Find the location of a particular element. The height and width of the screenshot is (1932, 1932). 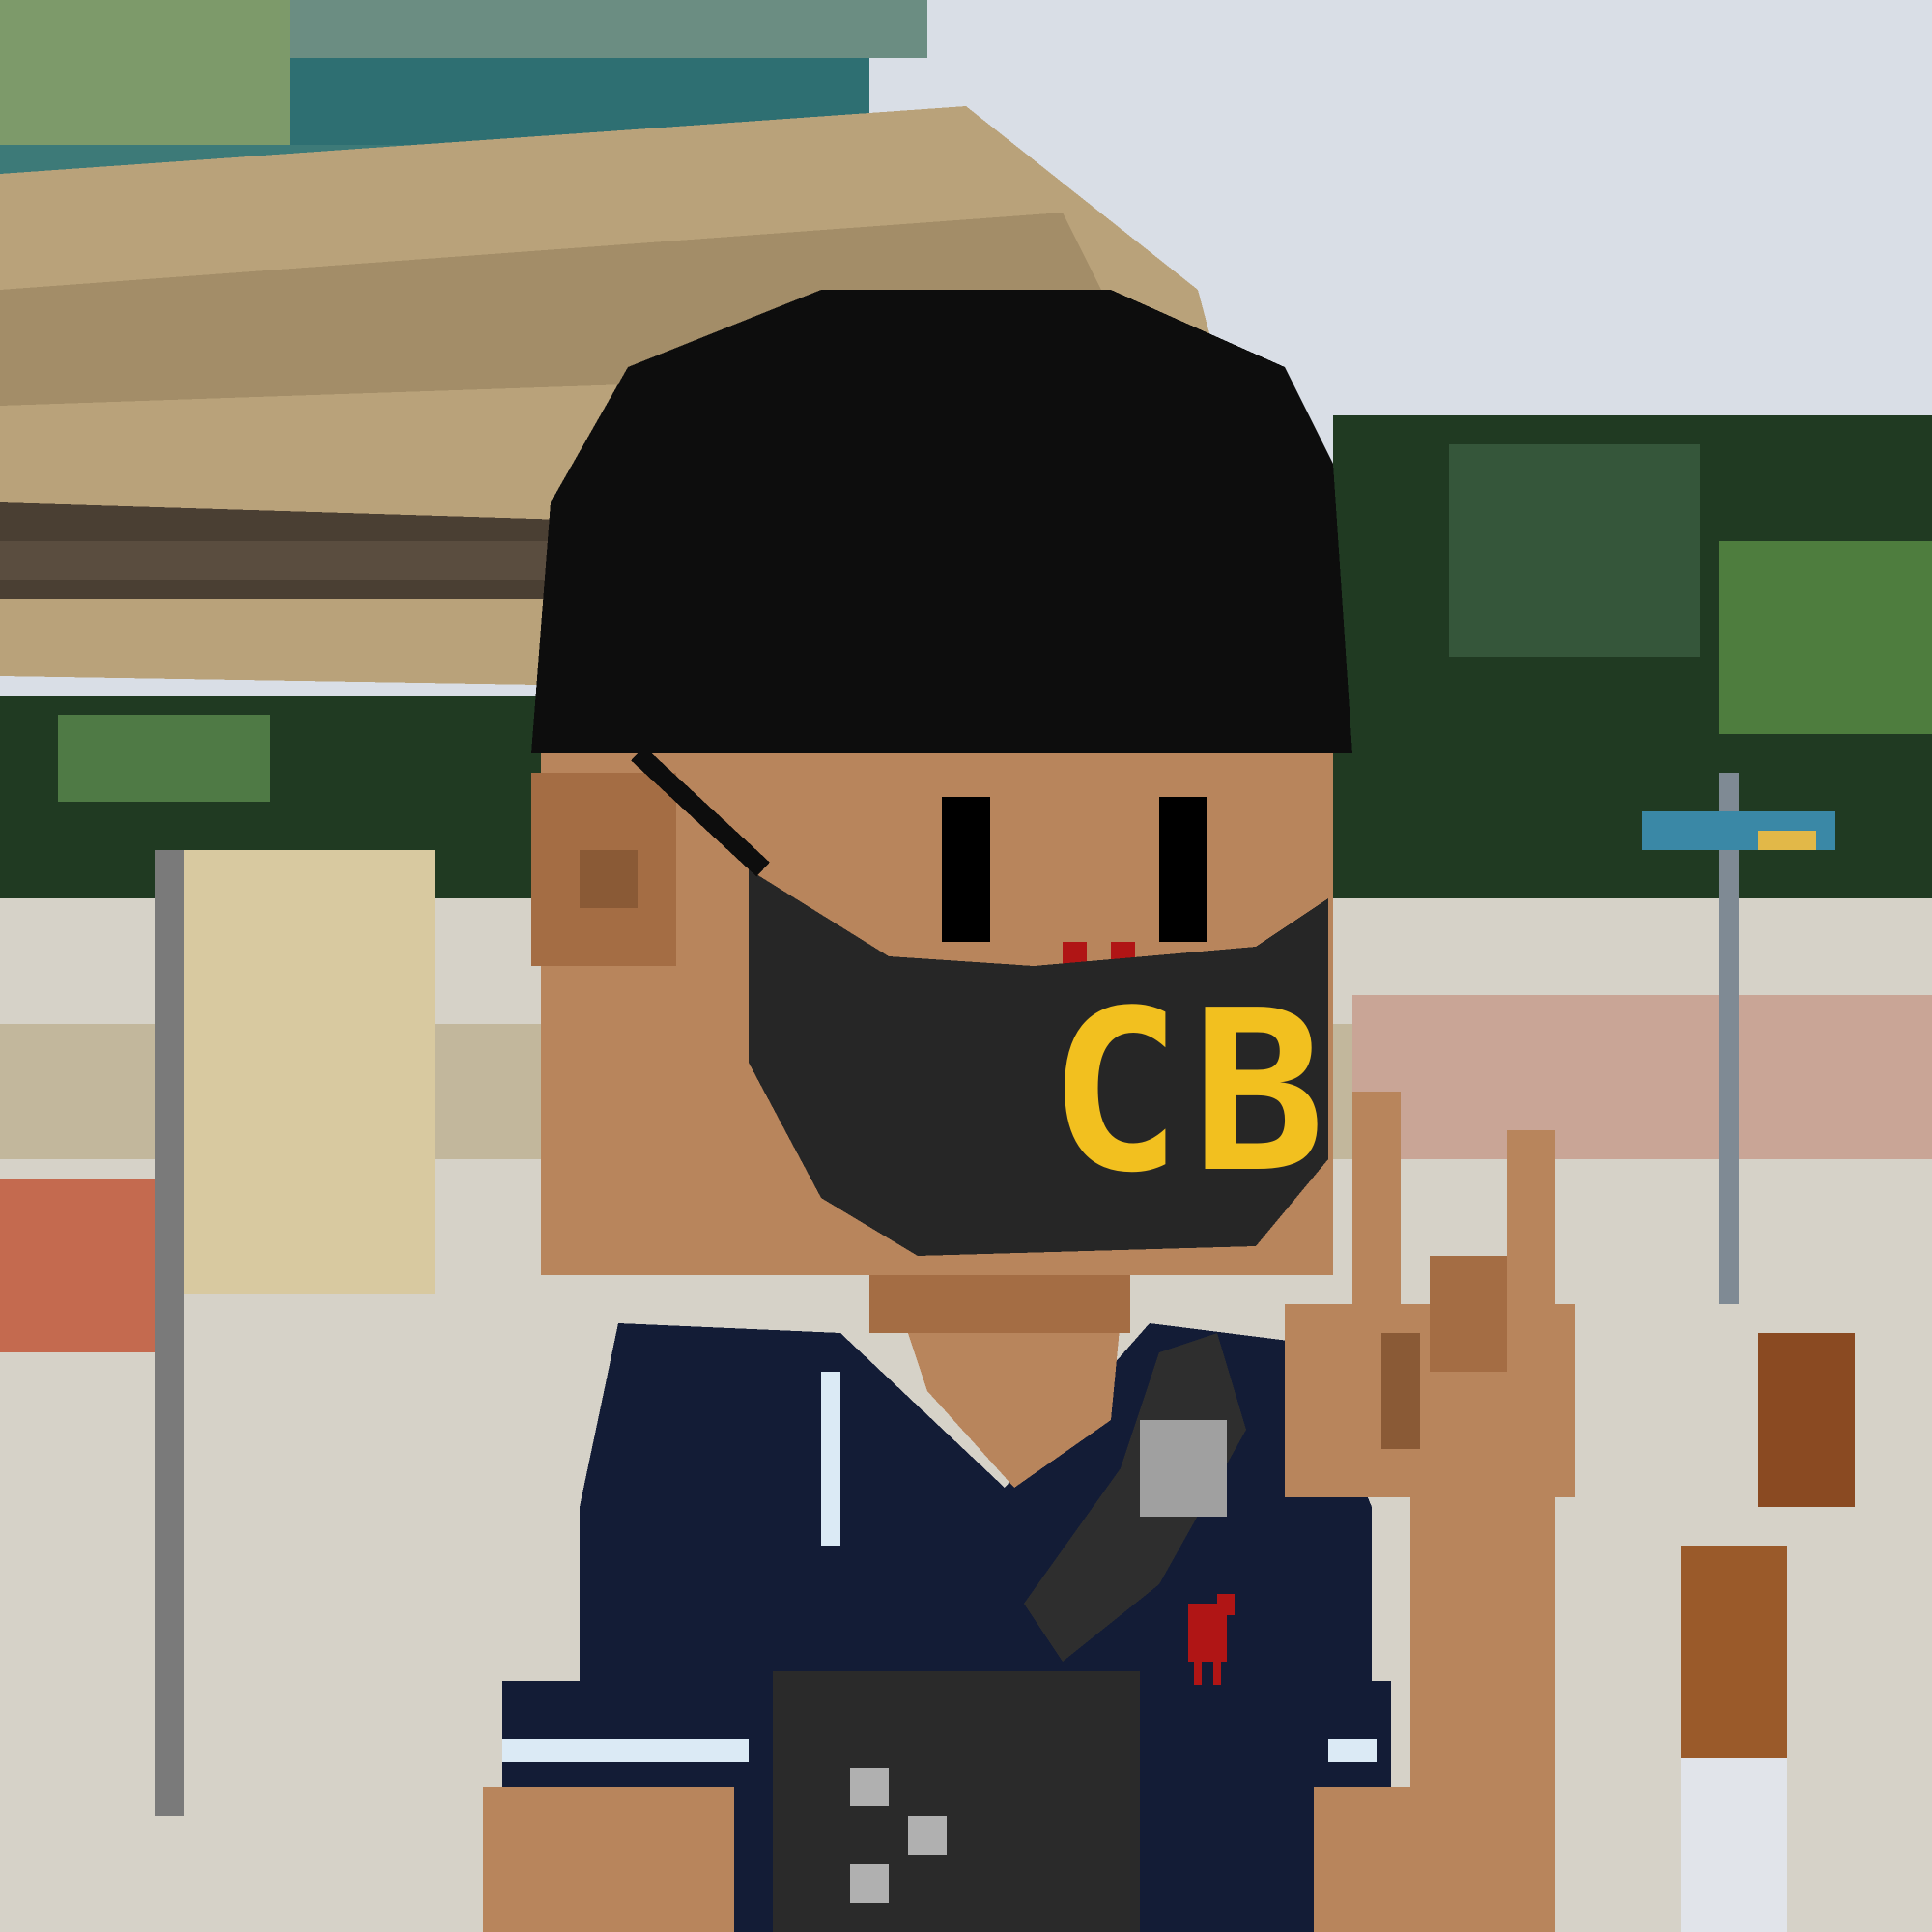

hair is located at coordinates (941, 521).